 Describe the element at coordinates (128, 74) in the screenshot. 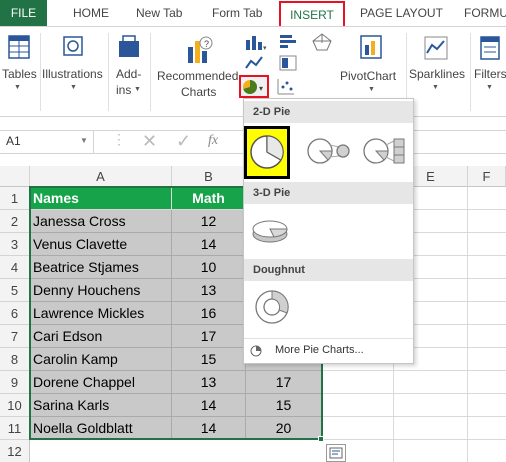

I see `addins-label-line1: Add-` at that location.